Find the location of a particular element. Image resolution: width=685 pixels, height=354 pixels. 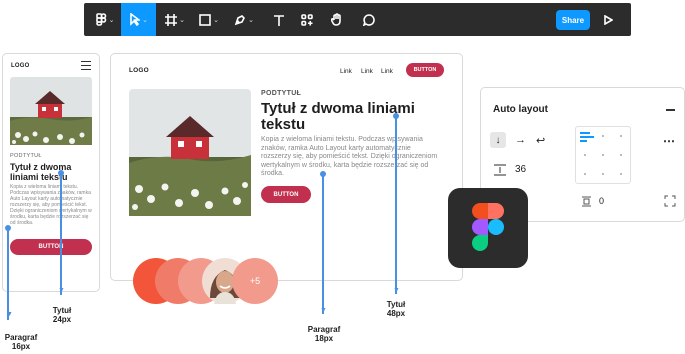

desktop-hero-image is located at coordinates (190, 152).